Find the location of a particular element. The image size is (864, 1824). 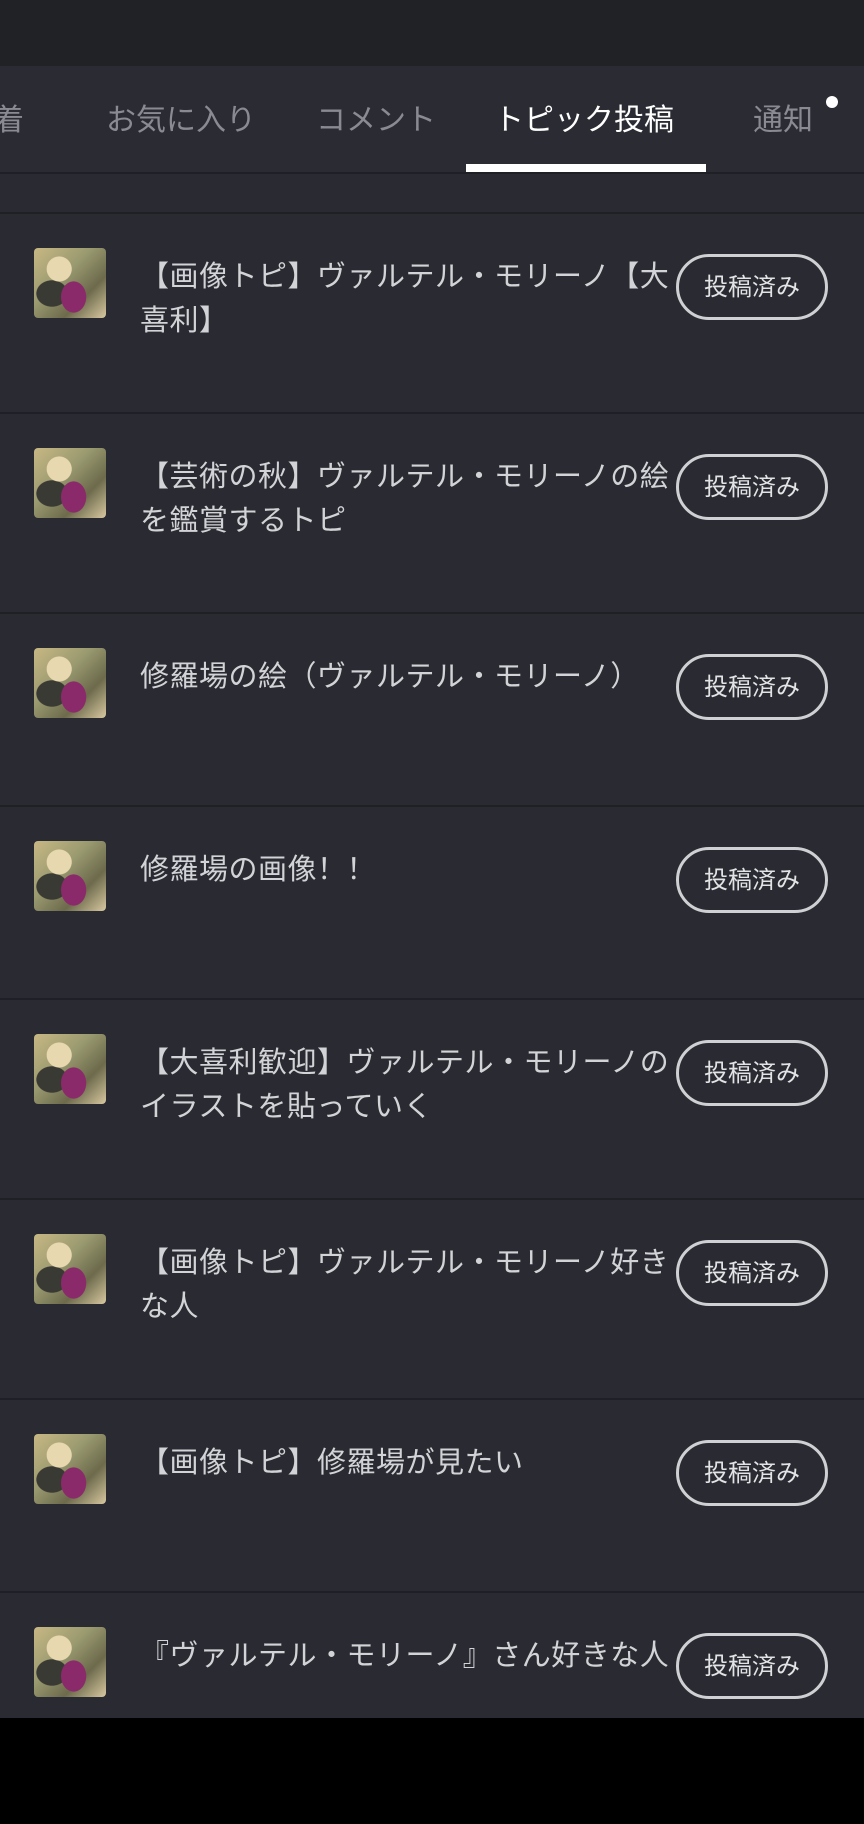

topic-title: 【画像トピ】ヴァルテル・モリーノ好きな人 is located at coordinates (405, 1284).